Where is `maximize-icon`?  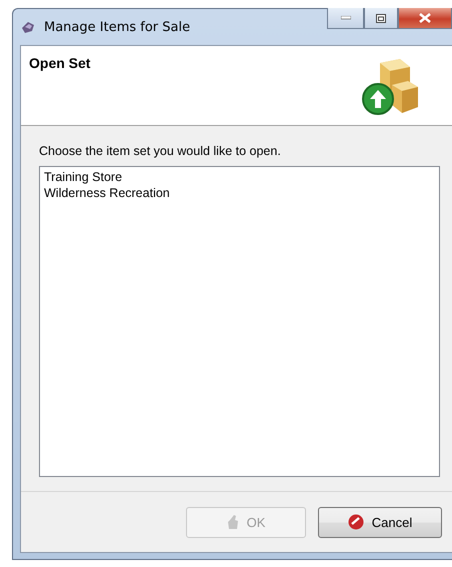 maximize-icon is located at coordinates (381, 18).